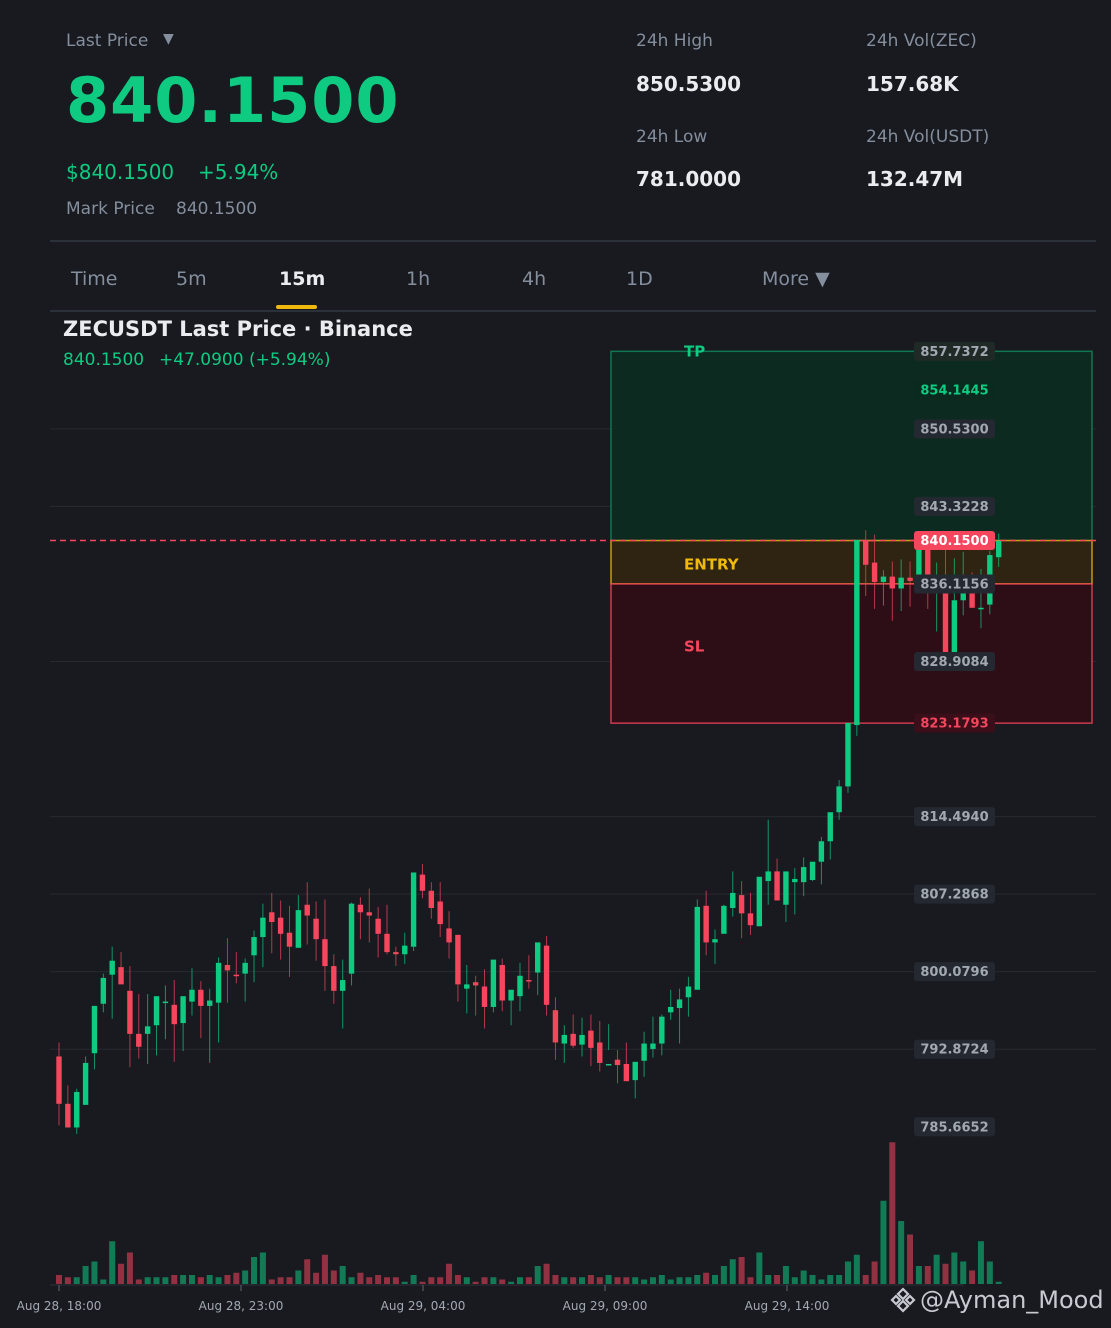  Describe the element at coordinates (104, 360) in the screenshot. I see `chart-price: 840.1500` at that location.